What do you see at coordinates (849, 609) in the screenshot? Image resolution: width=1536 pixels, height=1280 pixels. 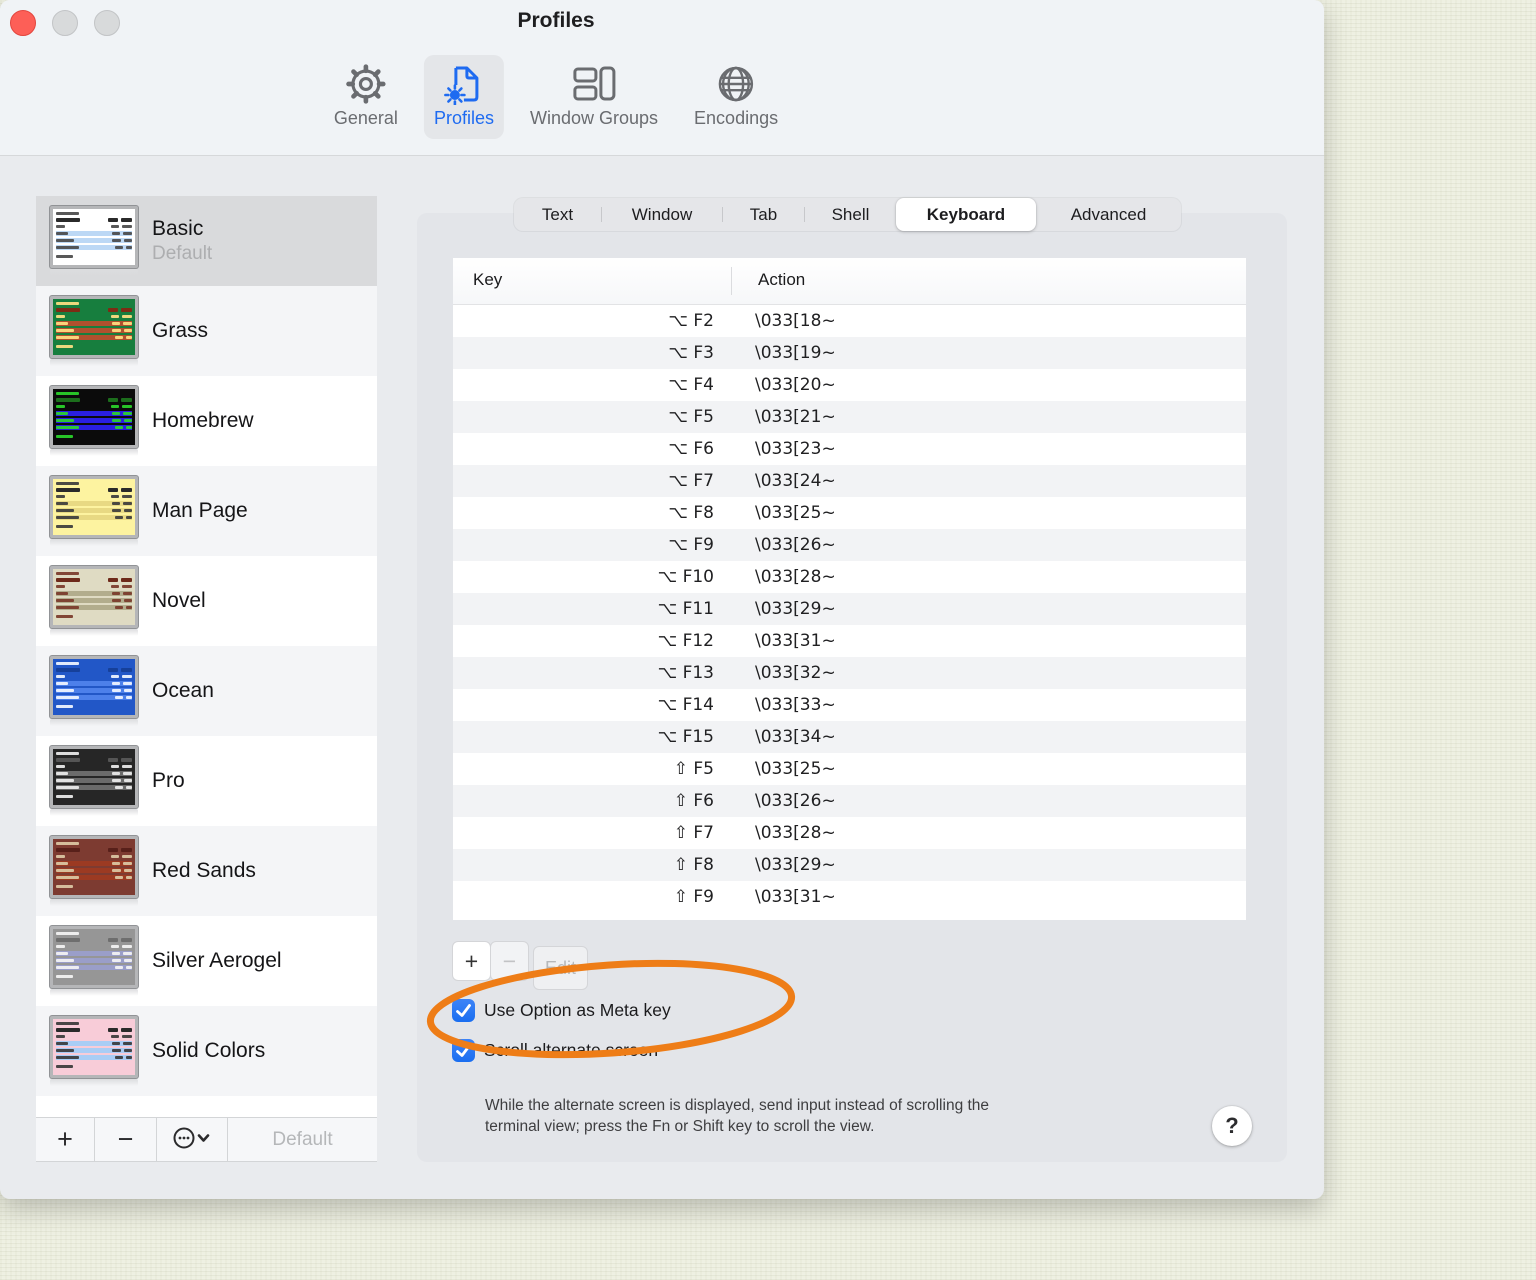 I see `key-mapping-row: ⌥ F11 \033[29~` at bounding box center [849, 609].